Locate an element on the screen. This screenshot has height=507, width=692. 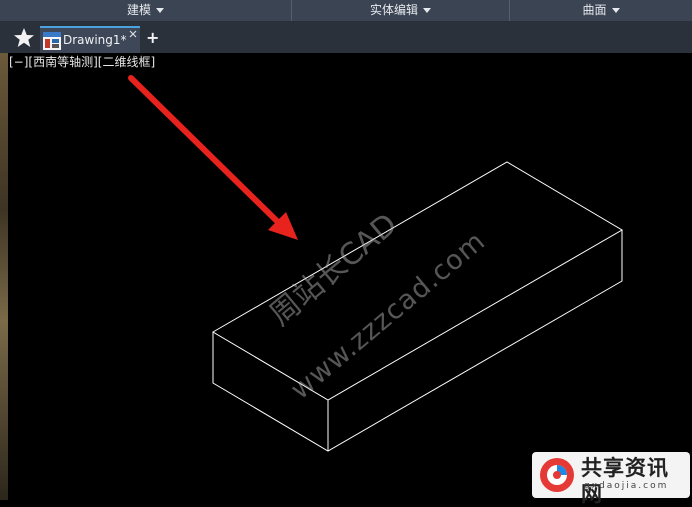
brand-domain: gxdaojia.com is located at coordinates (626, 486).